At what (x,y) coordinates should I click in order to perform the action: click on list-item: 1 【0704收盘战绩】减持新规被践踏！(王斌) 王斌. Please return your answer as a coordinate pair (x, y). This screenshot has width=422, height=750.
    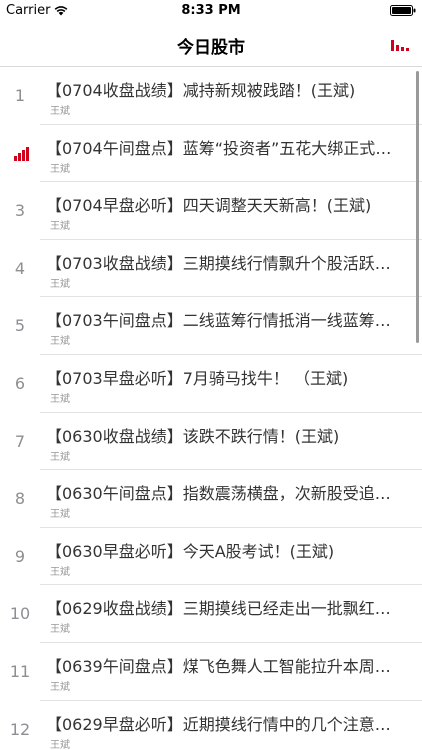
    Looking at the image, I should click on (211, 96).